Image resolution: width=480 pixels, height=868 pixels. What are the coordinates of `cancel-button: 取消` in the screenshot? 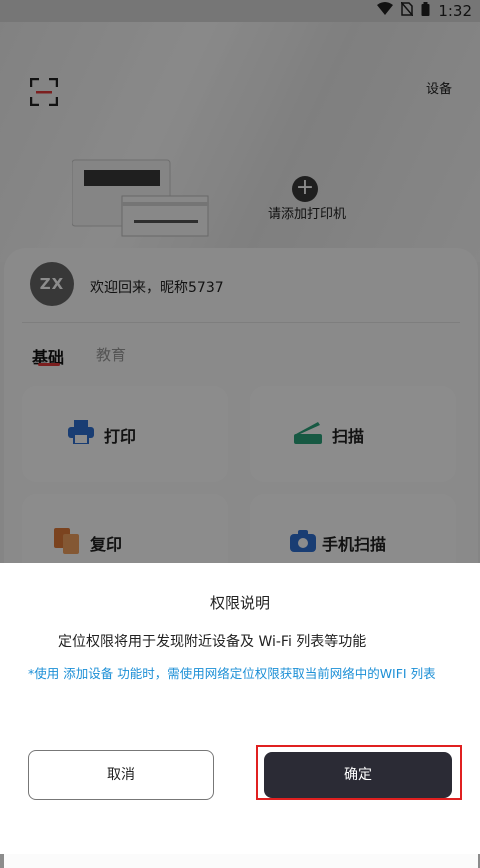 It's located at (121, 775).